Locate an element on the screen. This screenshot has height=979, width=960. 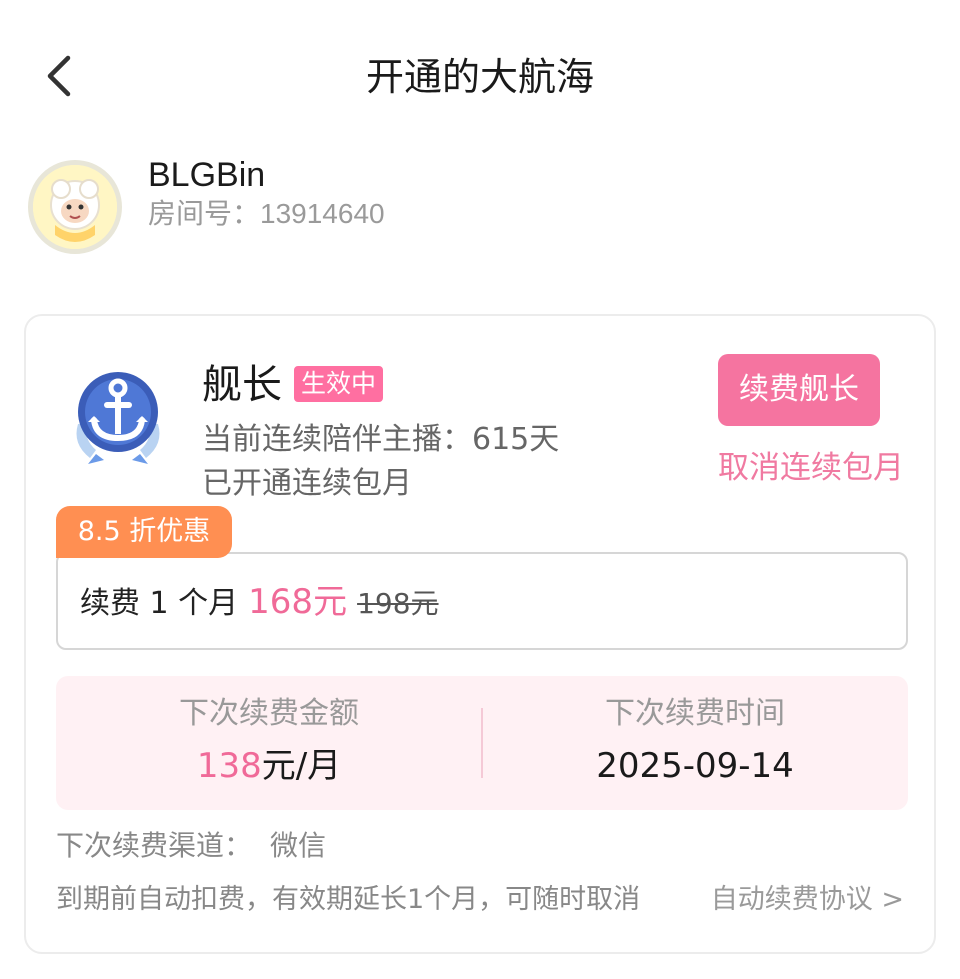
status-badge: 生效中 is located at coordinates (339, 384).